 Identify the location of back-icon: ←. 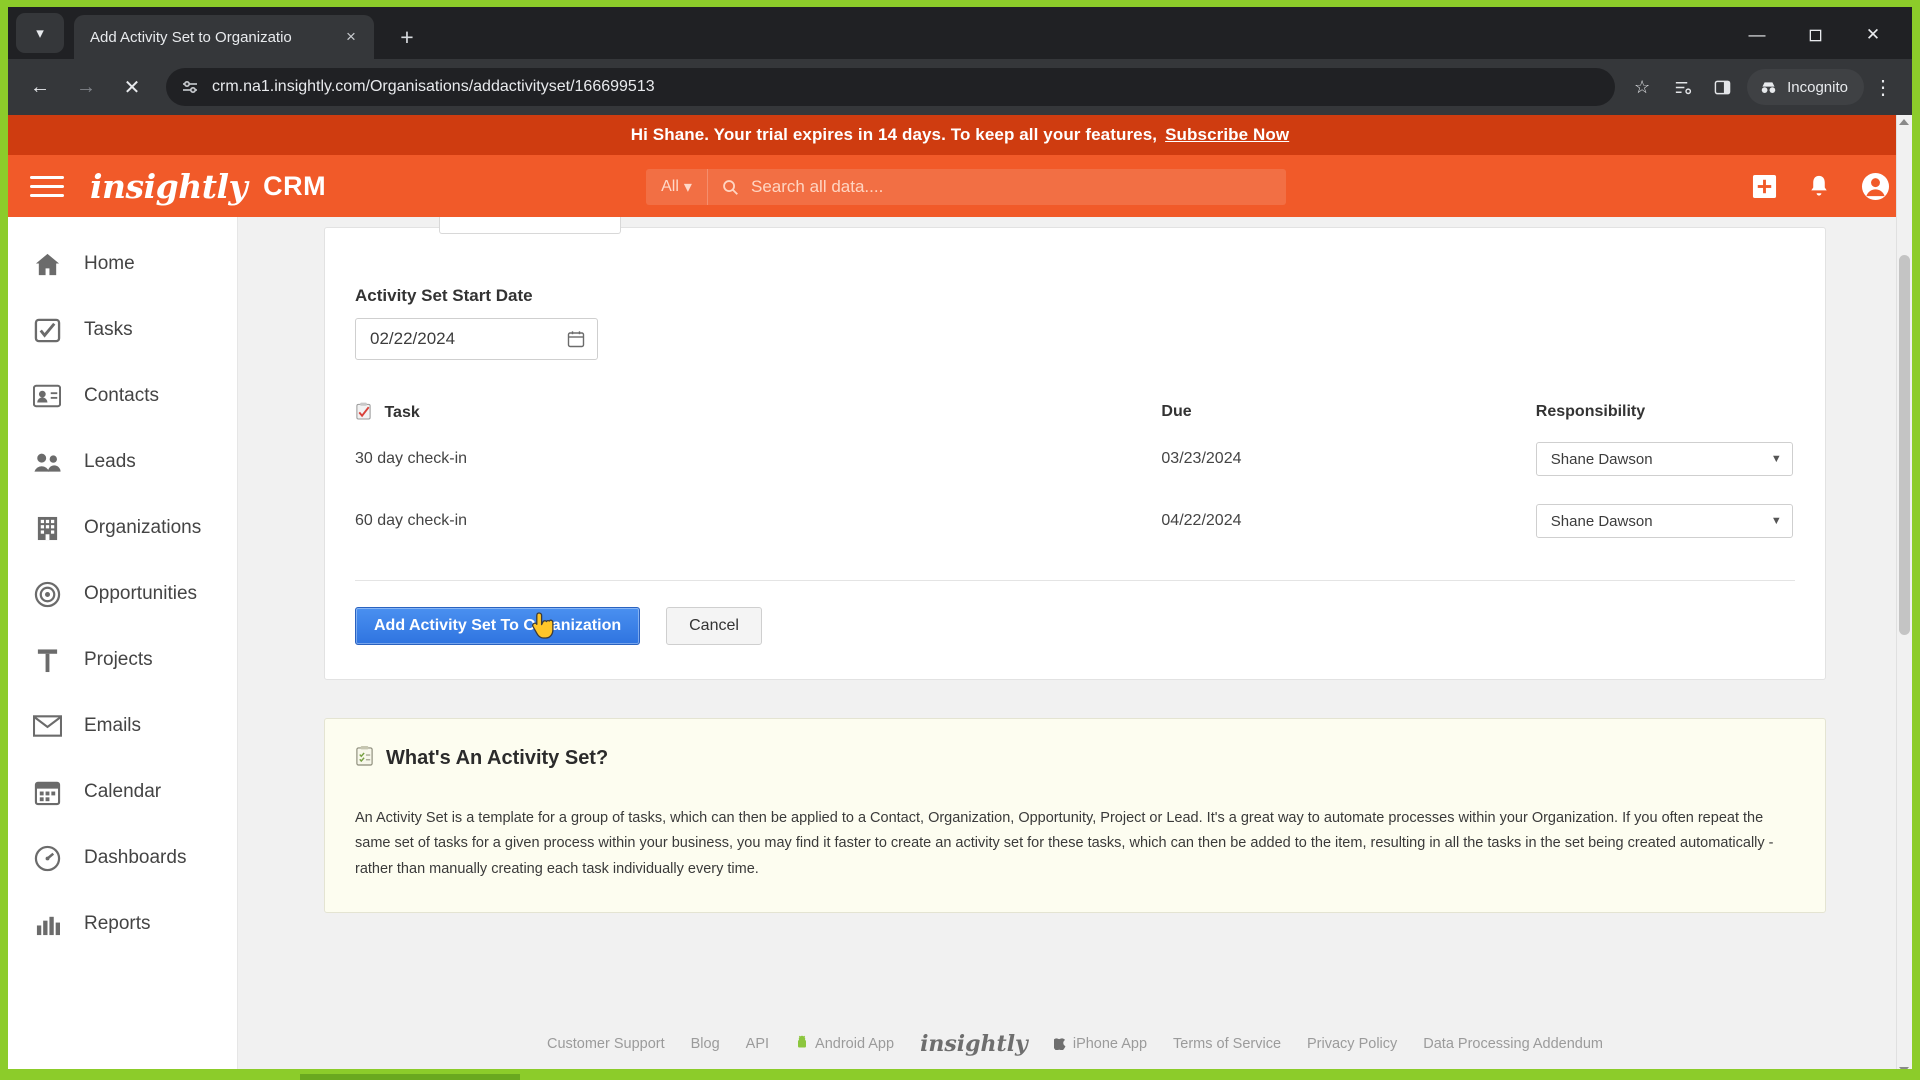
(40, 87).